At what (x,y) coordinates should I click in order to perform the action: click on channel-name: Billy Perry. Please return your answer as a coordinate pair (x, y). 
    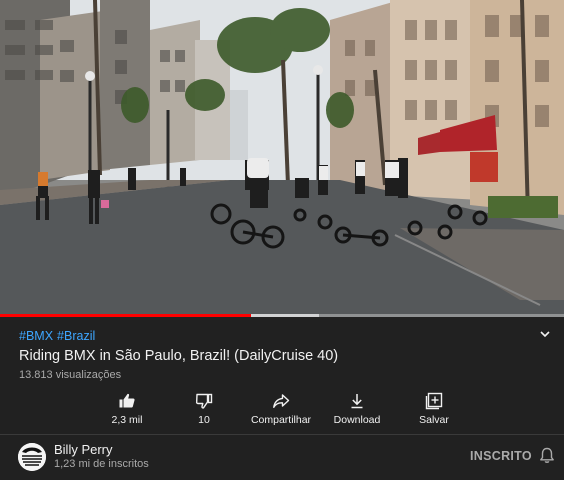
    Looking at the image, I should click on (83, 449).